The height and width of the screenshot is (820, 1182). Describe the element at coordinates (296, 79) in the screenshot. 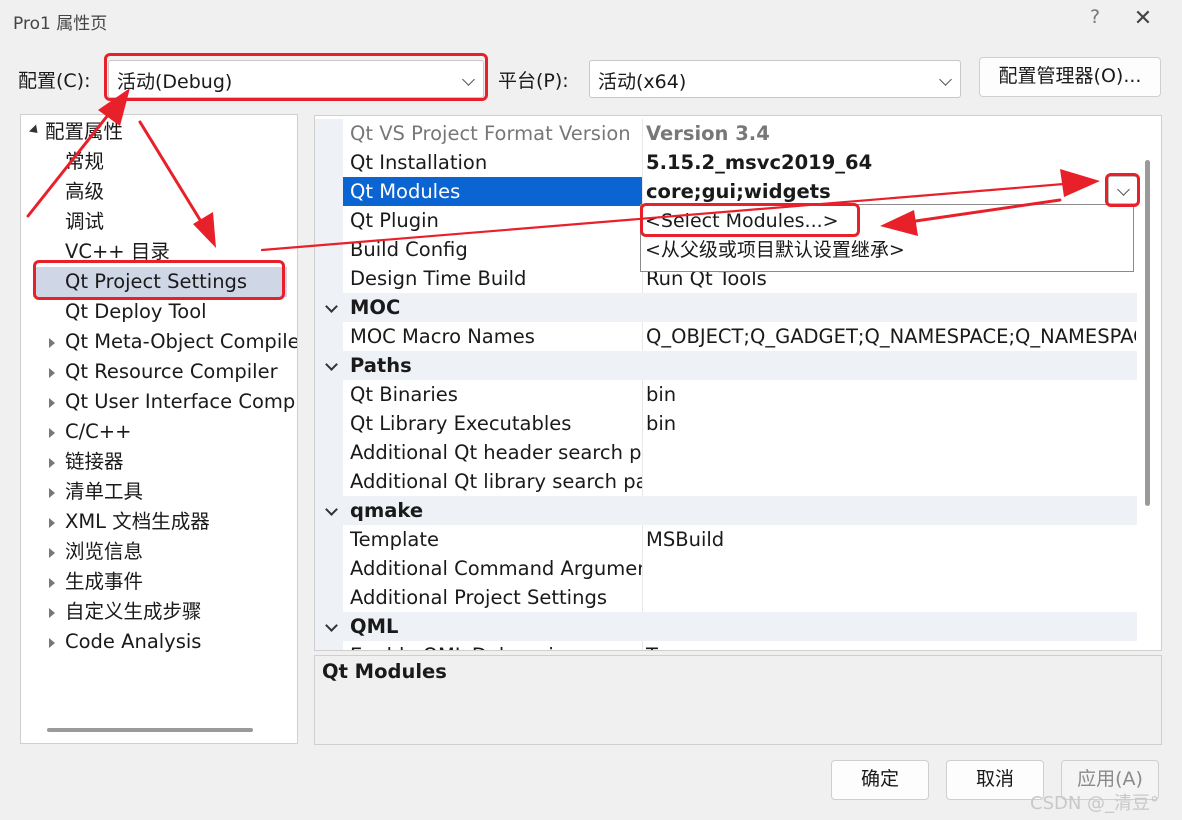

I see `config-combo: 活动(Debug)` at that location.